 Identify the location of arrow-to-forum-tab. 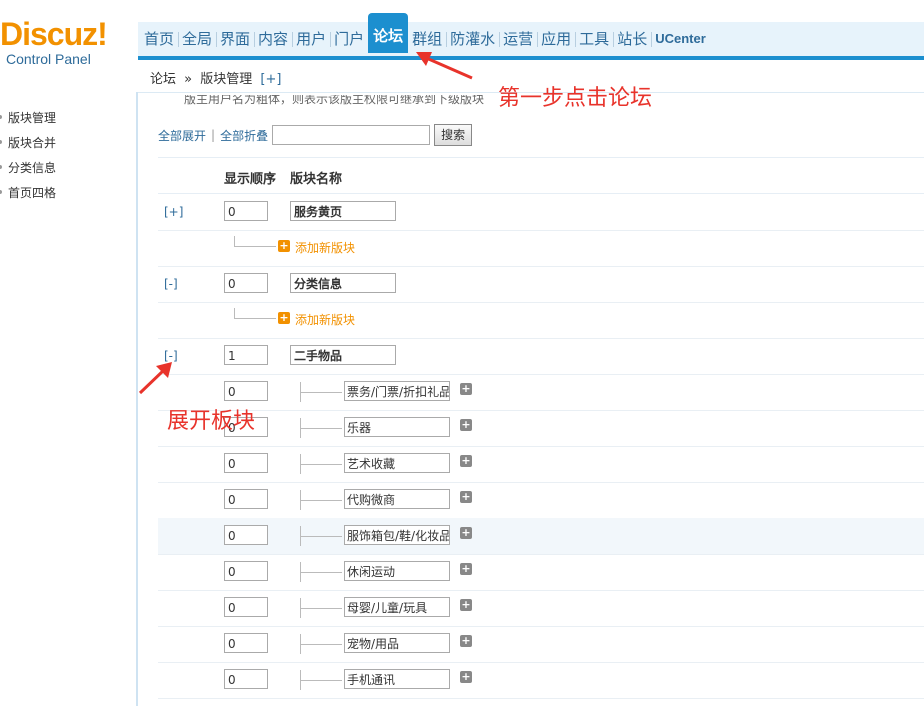
(444, 66).